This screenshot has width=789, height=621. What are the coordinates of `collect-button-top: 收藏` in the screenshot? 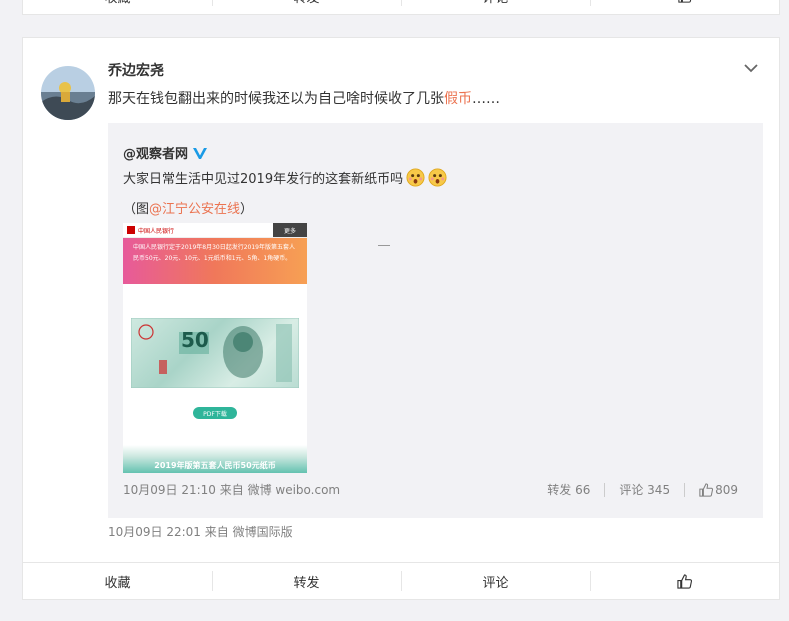 It's located at (117, 7).